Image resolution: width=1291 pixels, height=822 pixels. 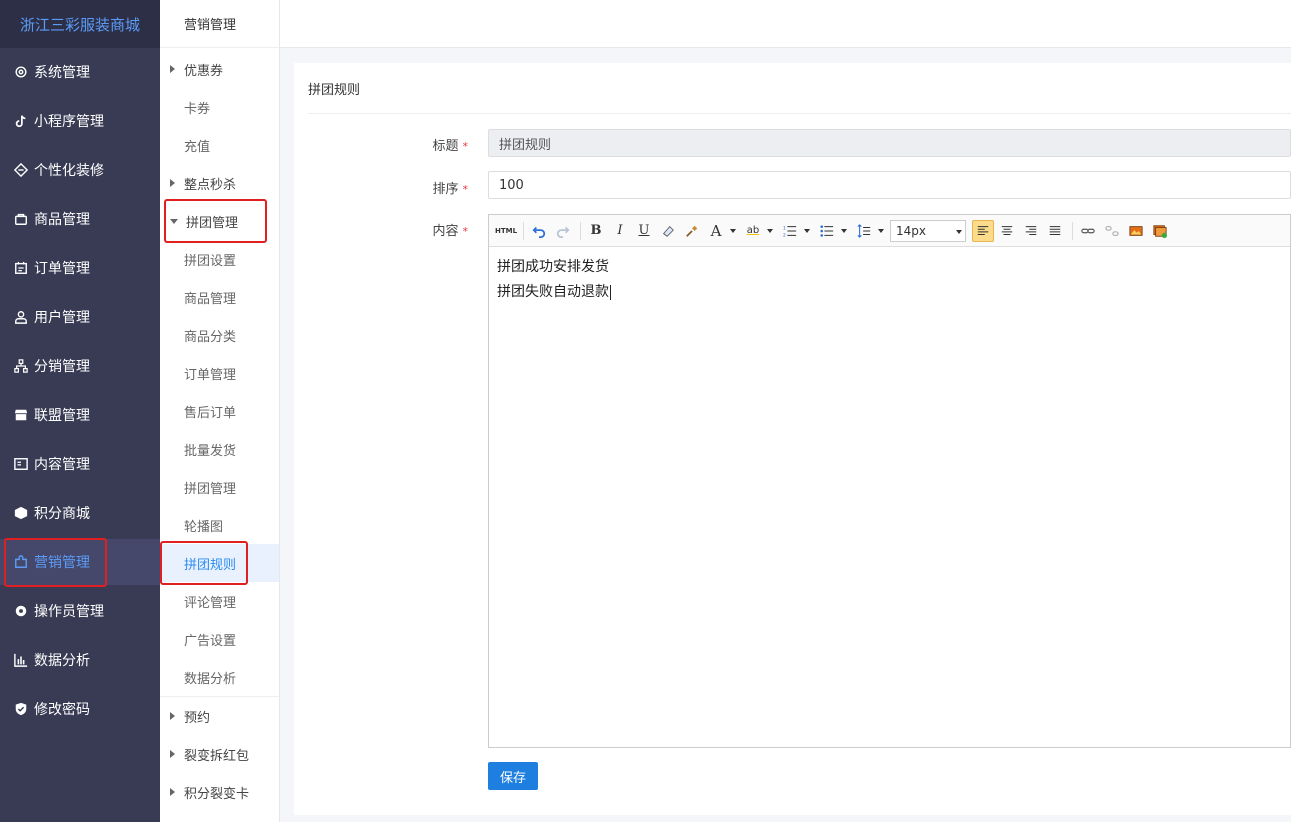 I want to click on caret-down-icon, so click(x=174, y=221).